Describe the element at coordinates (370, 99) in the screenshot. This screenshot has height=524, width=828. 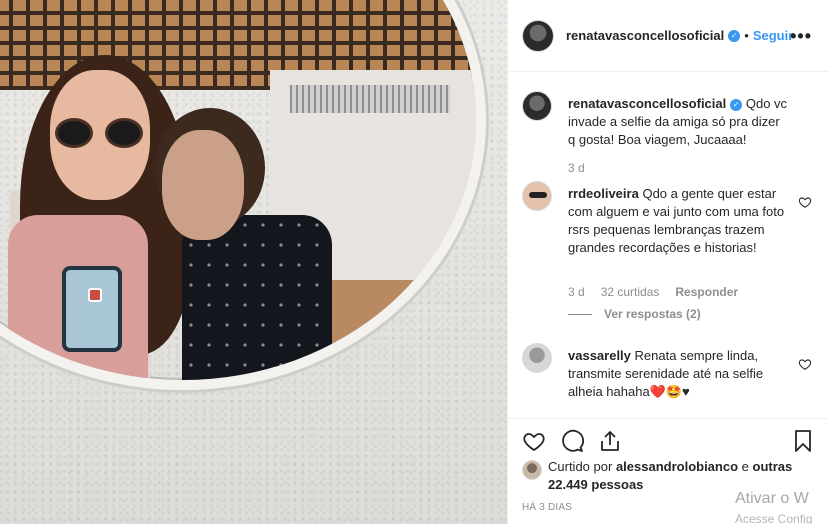
I see `air-vent` at that location.